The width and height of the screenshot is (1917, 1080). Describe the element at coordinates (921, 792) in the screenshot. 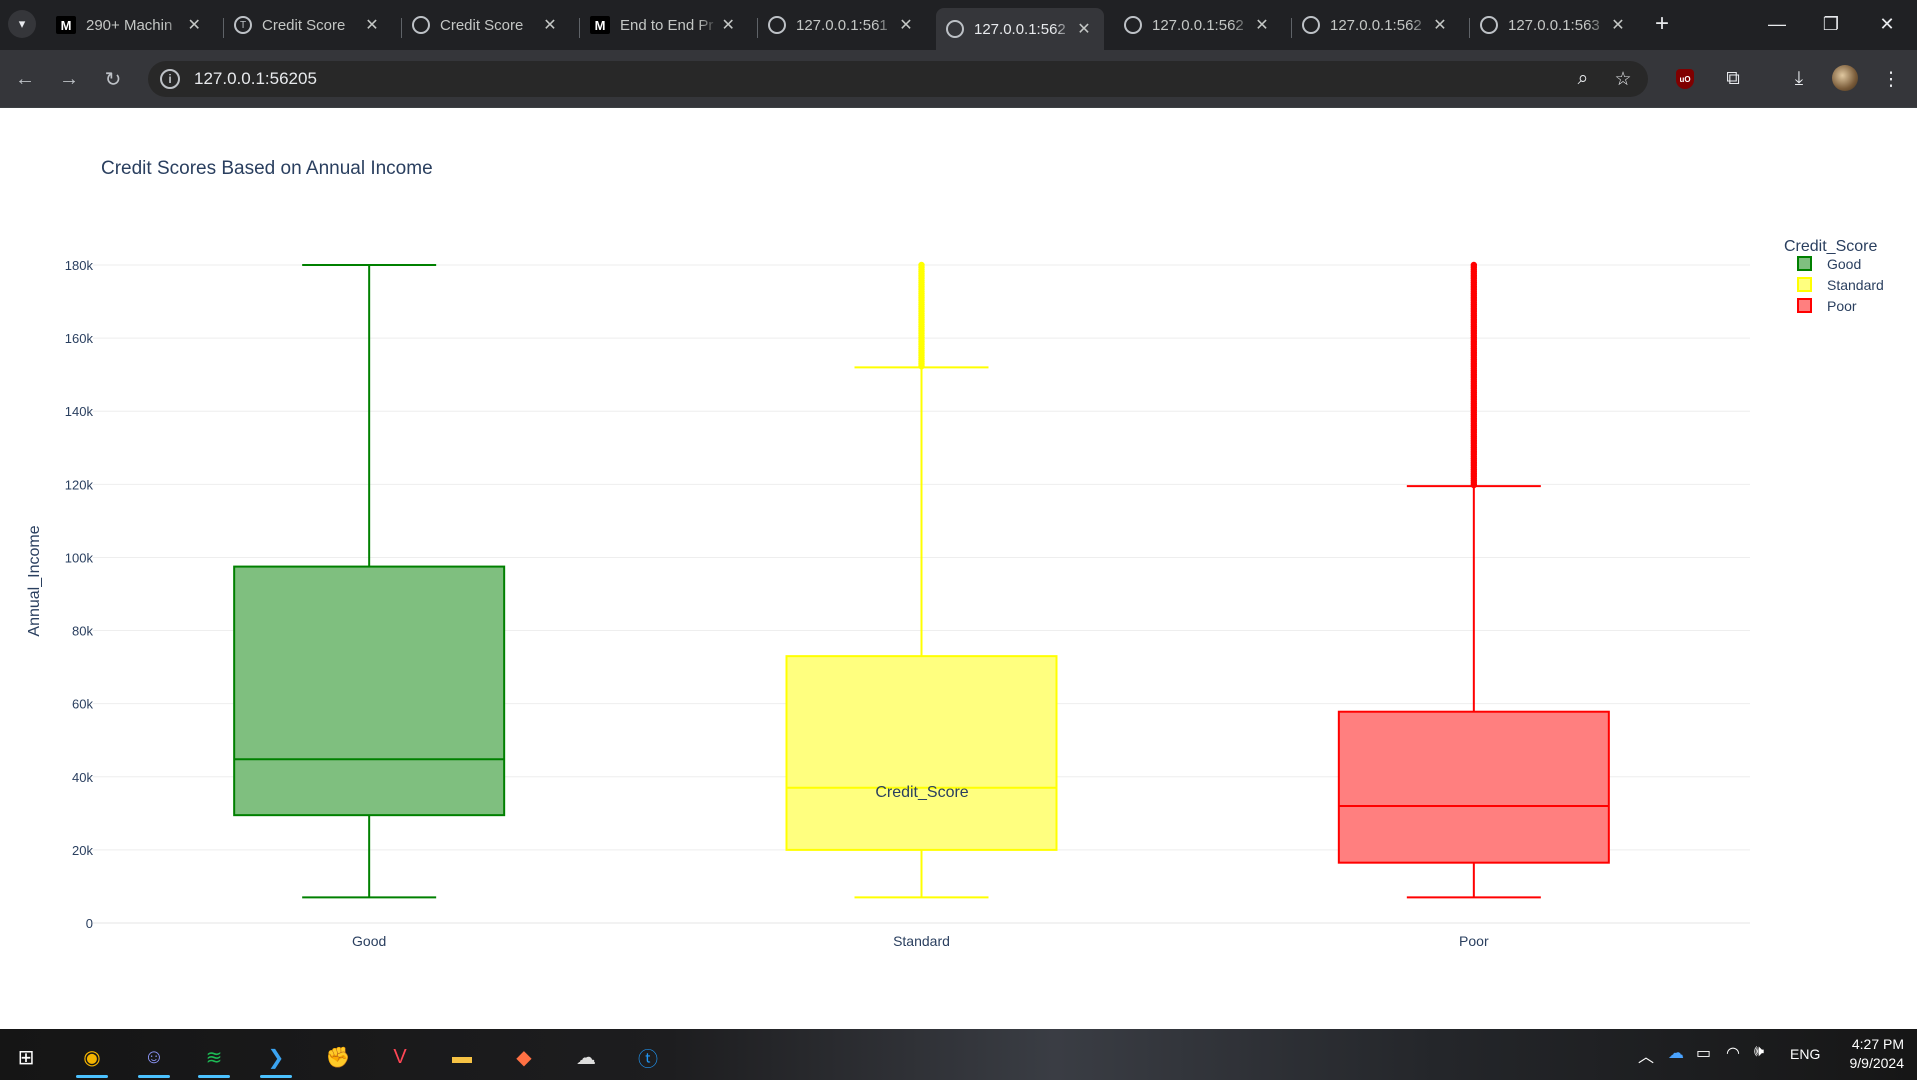

I see `x-axis-label: Credit_Score` at that location.